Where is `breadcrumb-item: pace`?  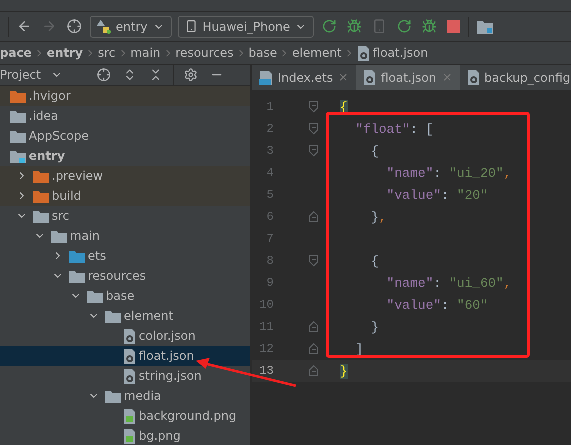
breadcrumb-item: pace is located at coordinates (16, 53).